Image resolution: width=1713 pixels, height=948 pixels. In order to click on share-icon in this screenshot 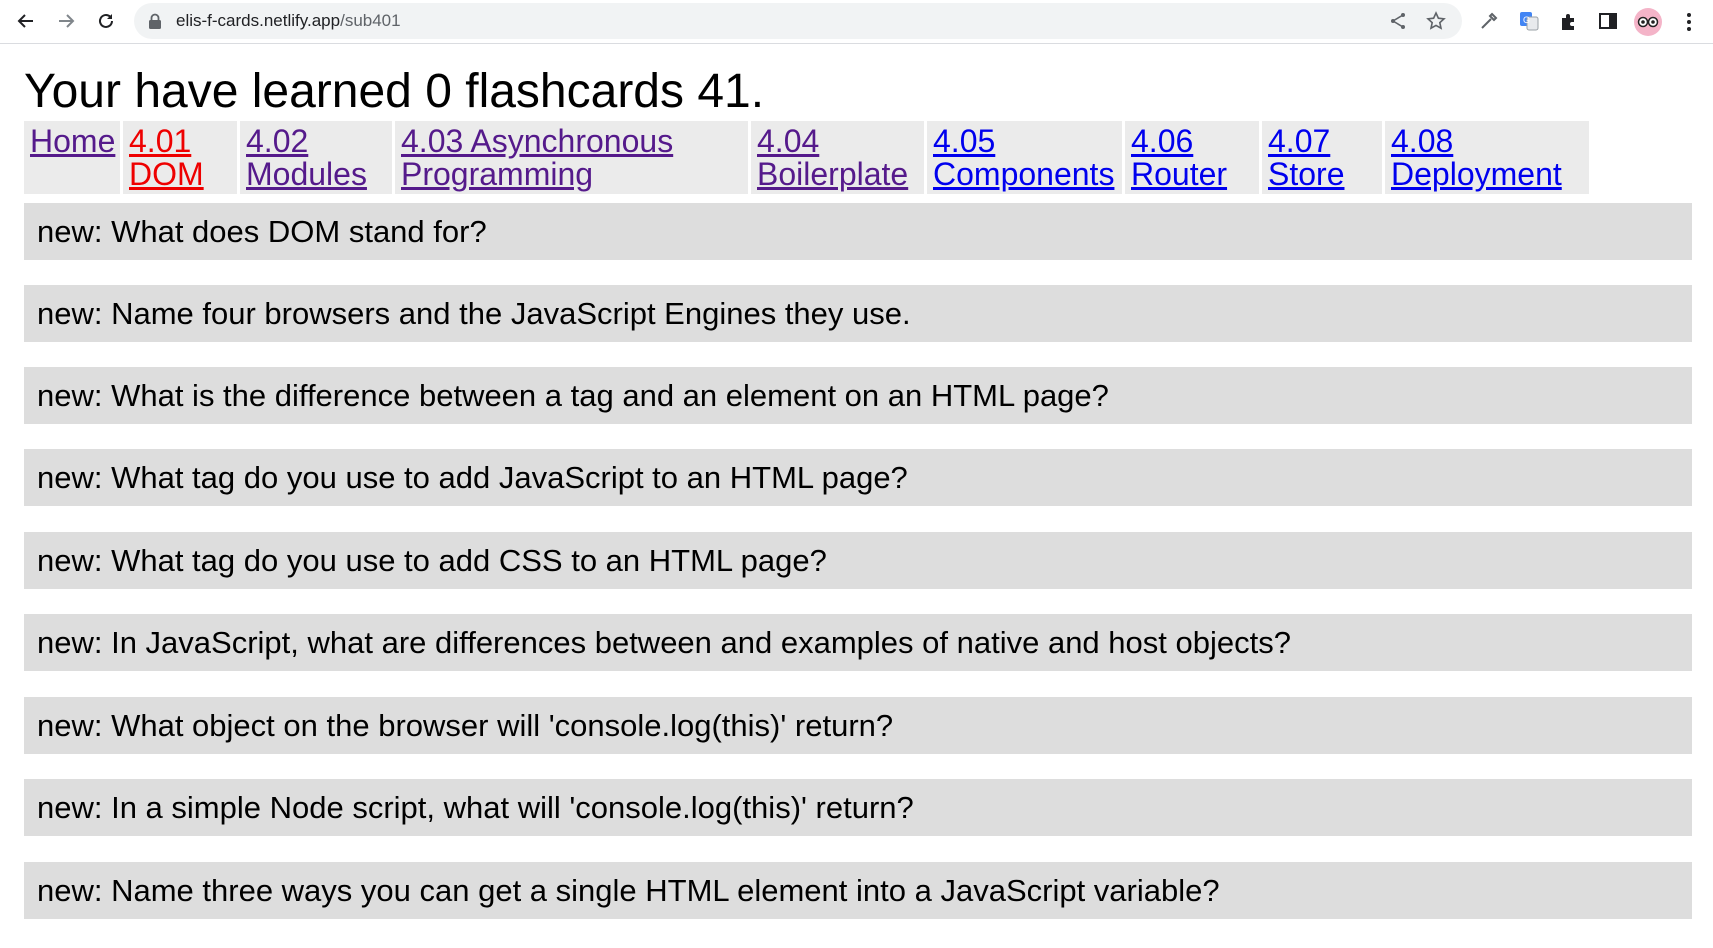, I will do `click(1398, 21)`.